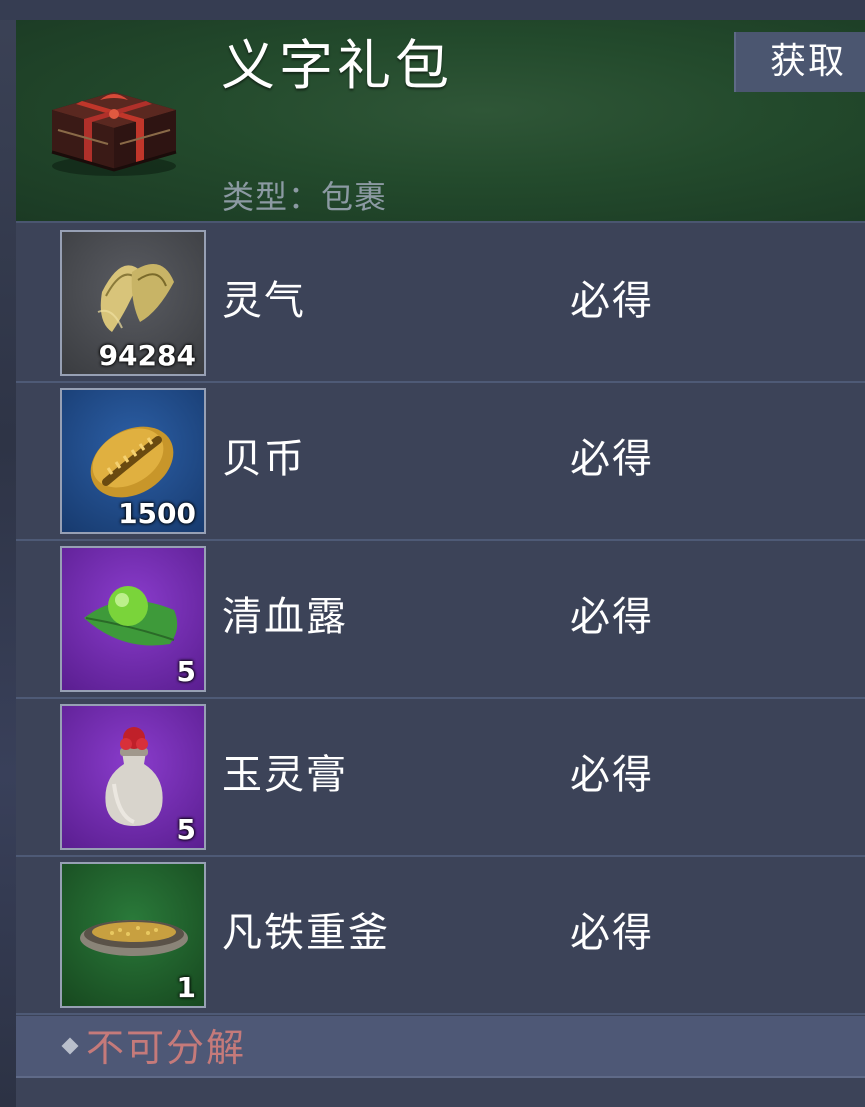 The height and width of the screenshot is (1107, 865). Describe the element at coordinates (440, 1047) in the screenshot. I see `item-attribute-footer: 不可分解` at that location.